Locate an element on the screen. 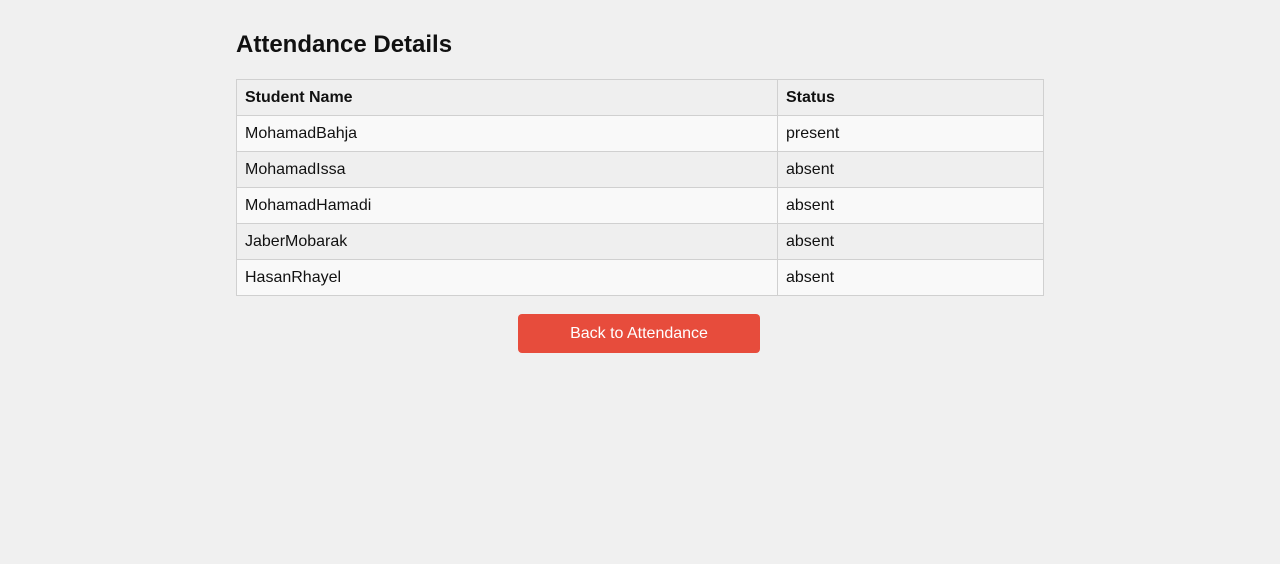 Image resolution: width=1280 pixels, height=564 pixels. table-row: HasanRhayel absent is located at coordinates (640, 277).